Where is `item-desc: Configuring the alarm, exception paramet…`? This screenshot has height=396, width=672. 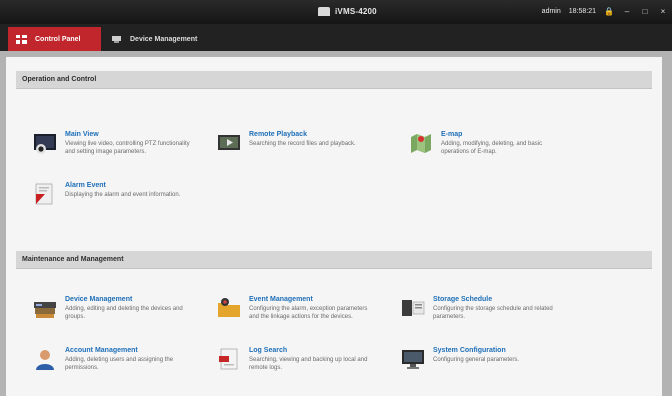 item-desc: Configuring the alarm, exception paramet… is located at coordinates (308, 313).